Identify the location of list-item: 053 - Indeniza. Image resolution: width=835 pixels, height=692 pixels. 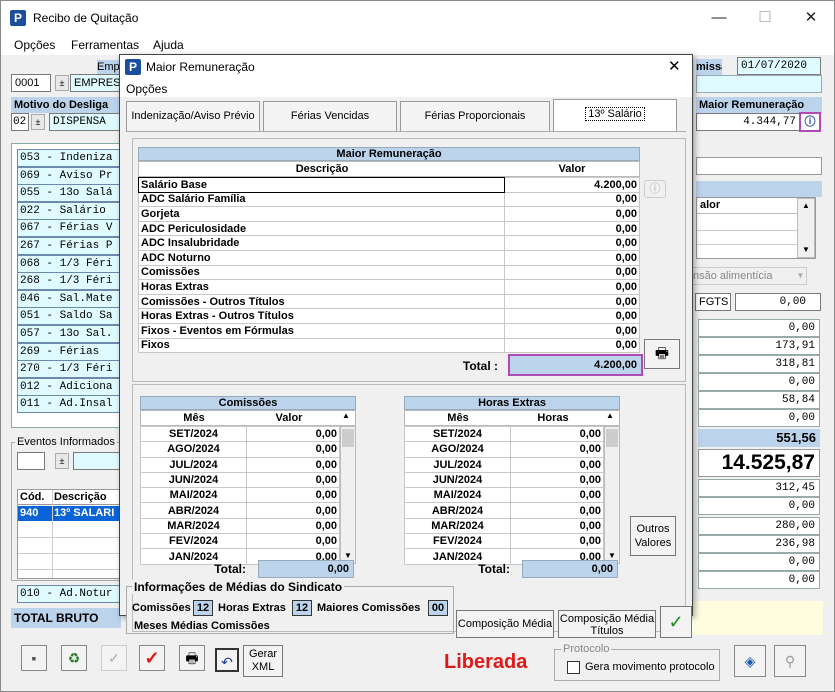
(69, 158).